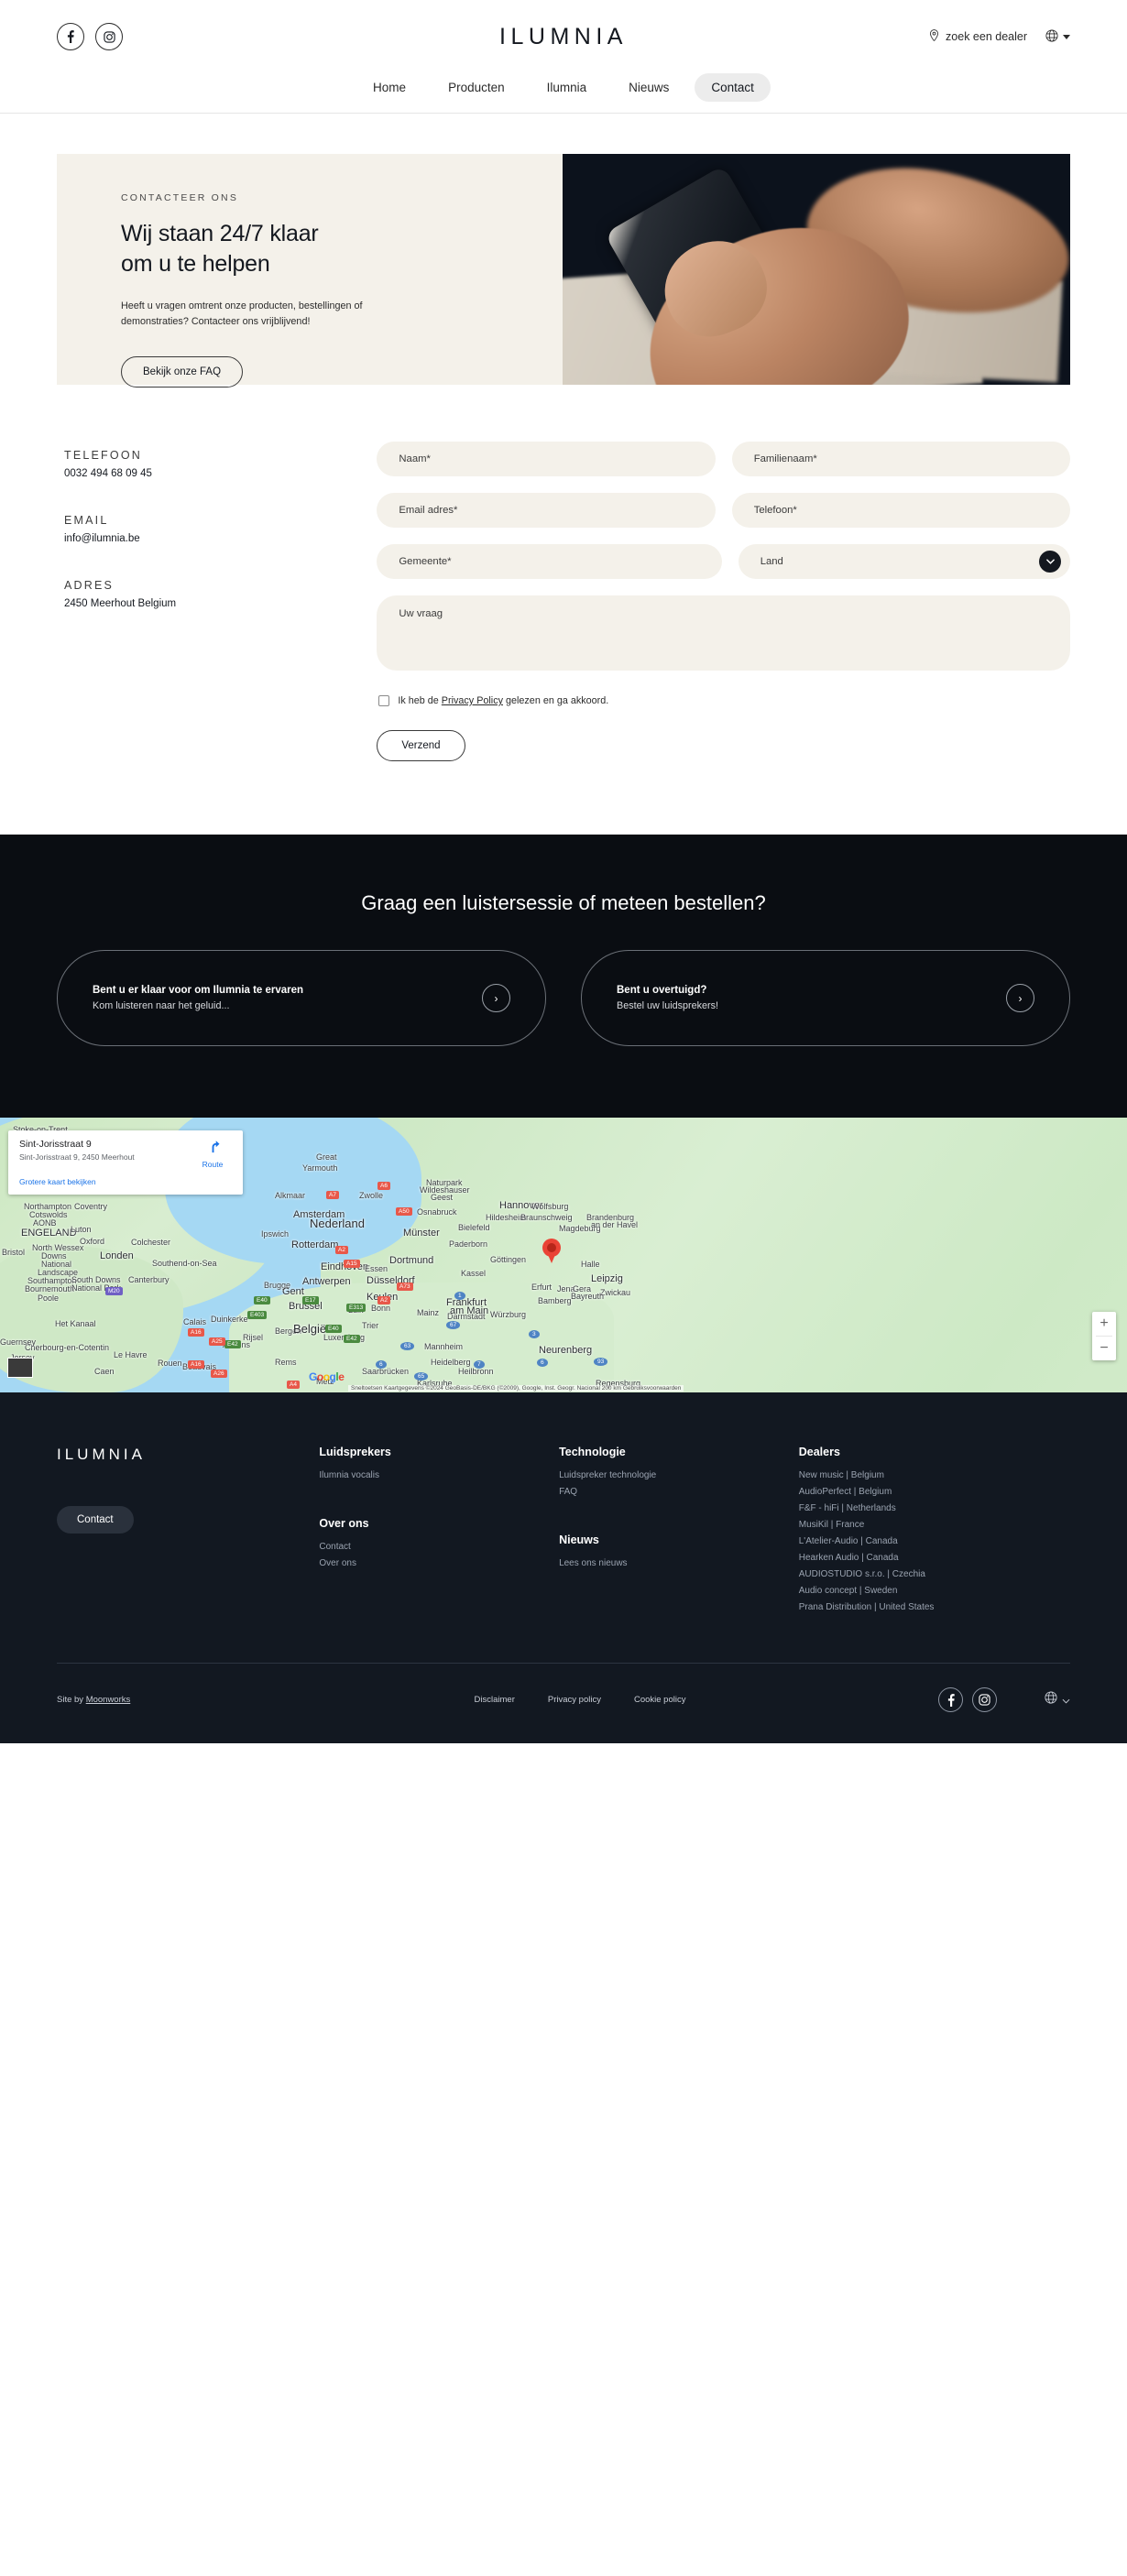  What do you see at coordinates (49, 1298) in the screenshot?
I see `map-place-label: Poole` at bounding box center [49, 1298].